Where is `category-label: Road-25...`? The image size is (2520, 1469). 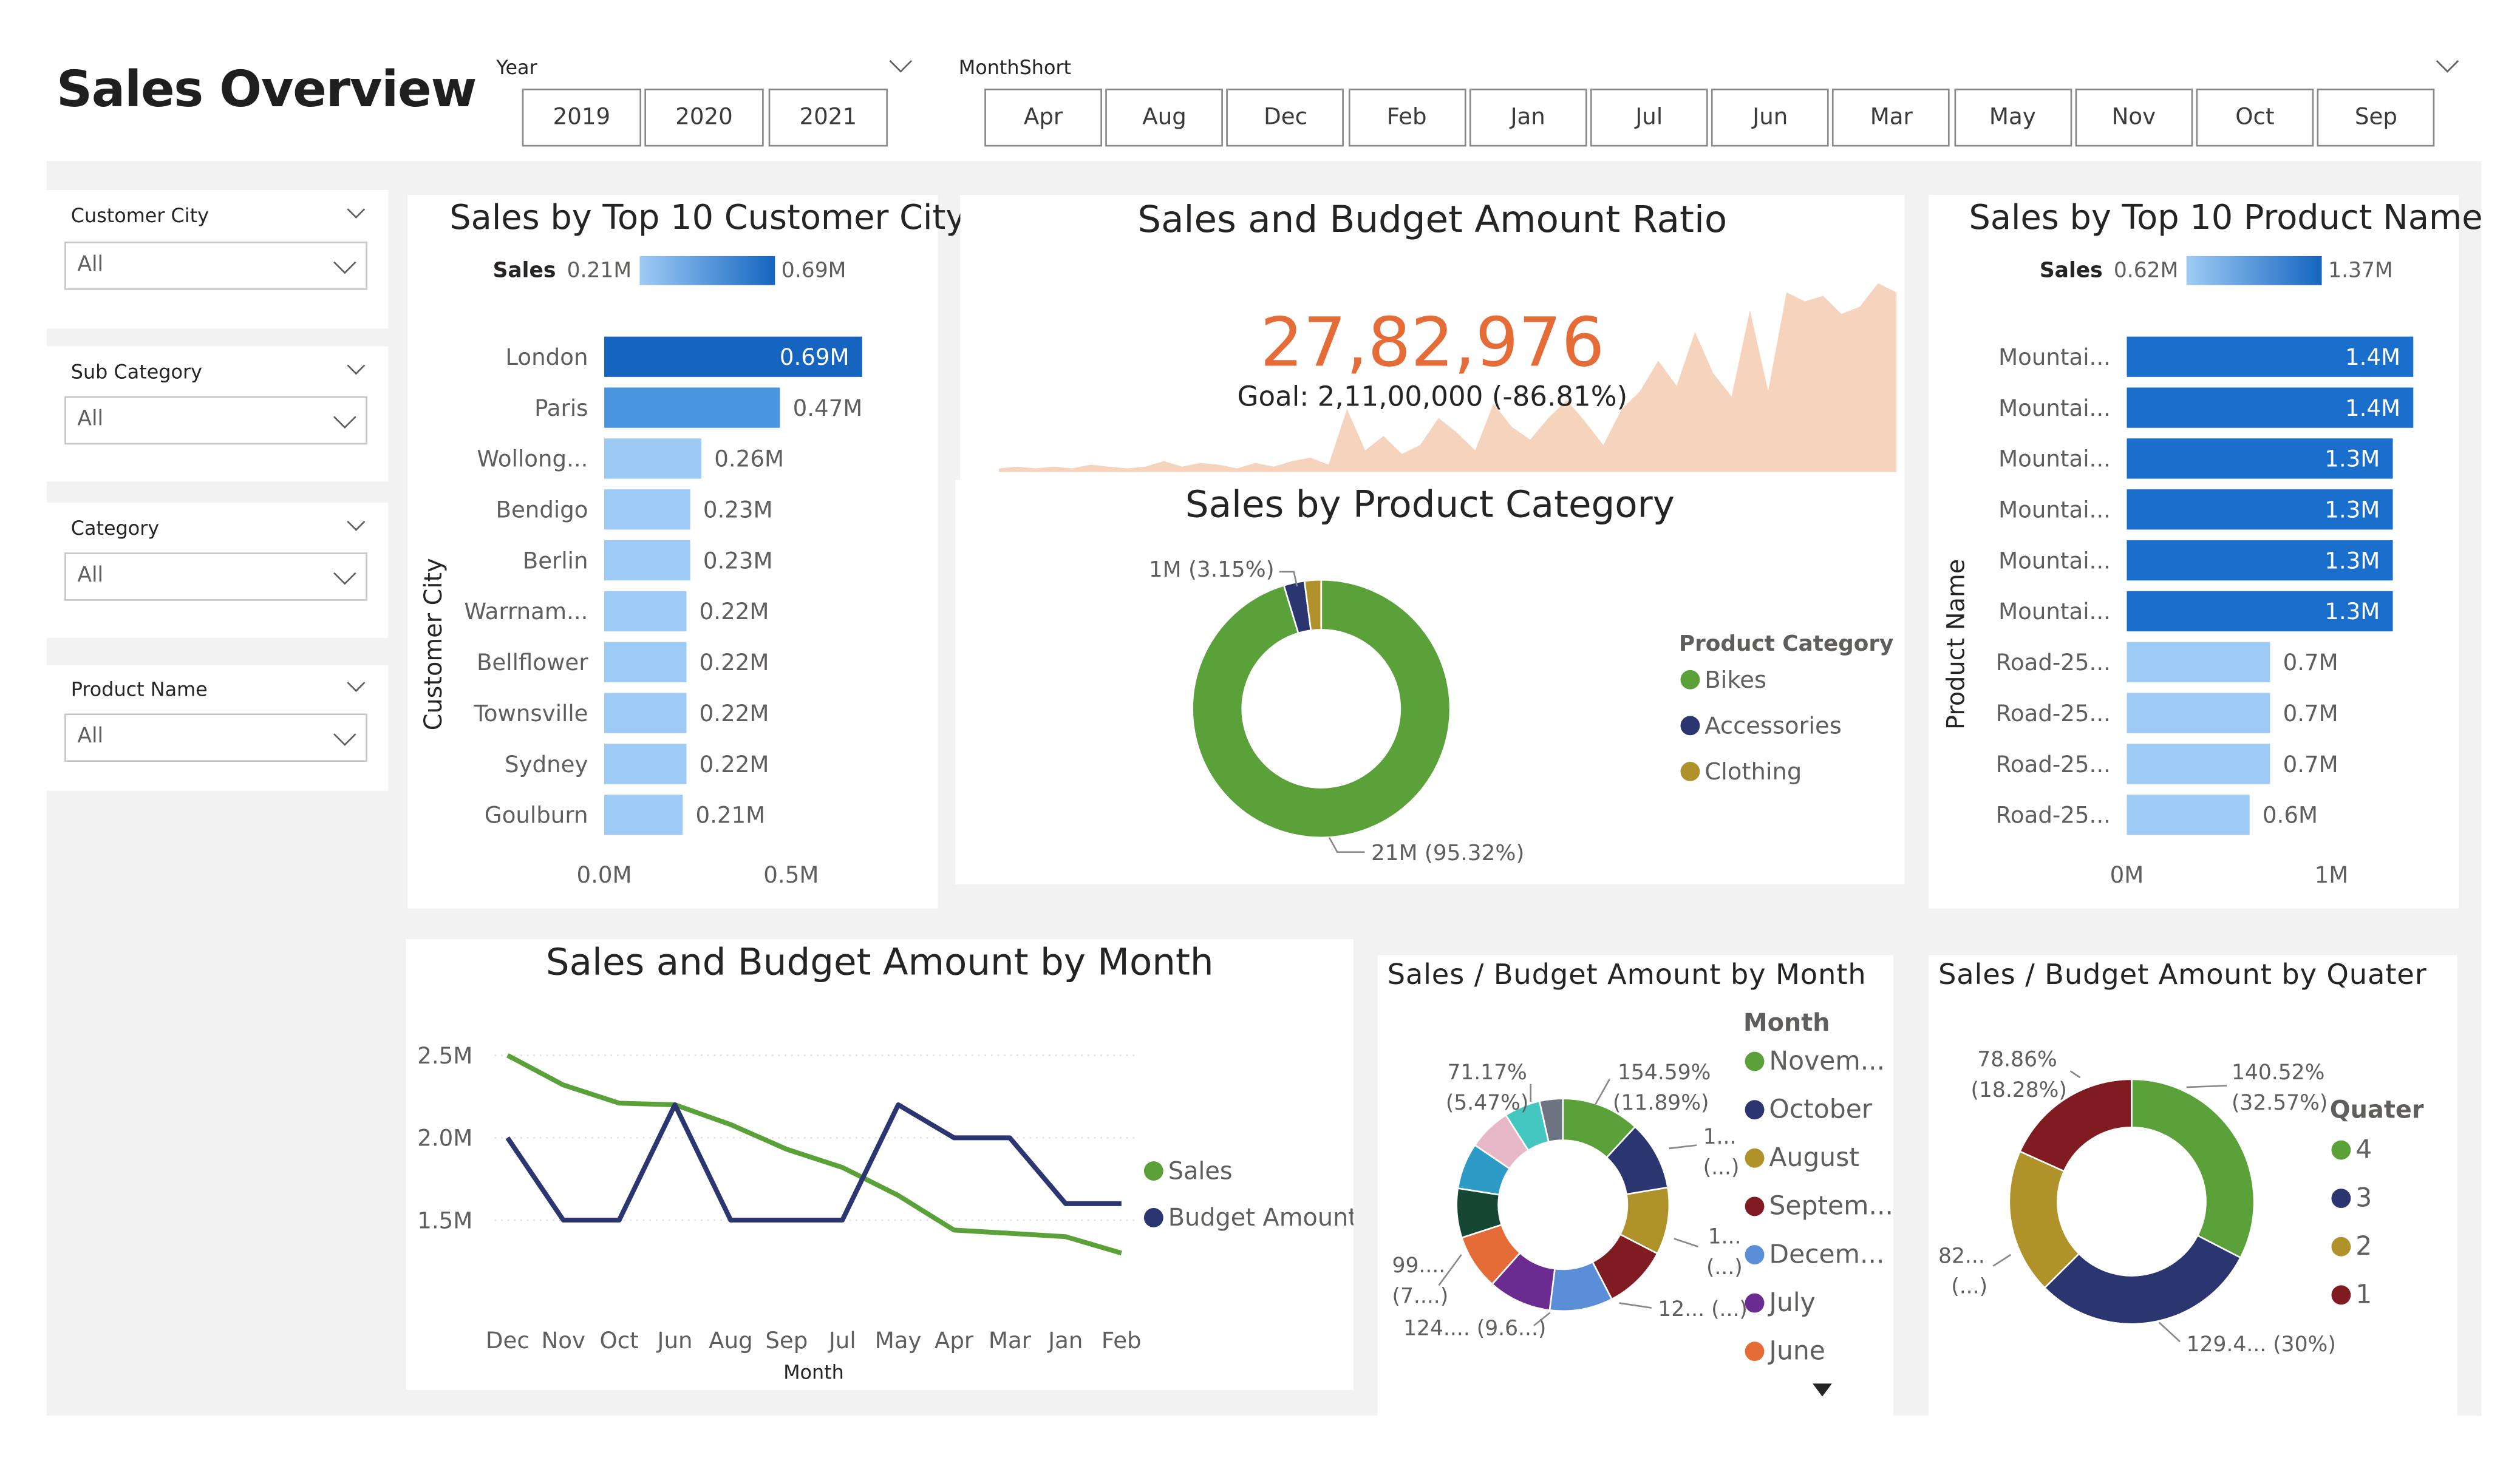 category-label: Road-25... is located at coordinates (2053, 764).